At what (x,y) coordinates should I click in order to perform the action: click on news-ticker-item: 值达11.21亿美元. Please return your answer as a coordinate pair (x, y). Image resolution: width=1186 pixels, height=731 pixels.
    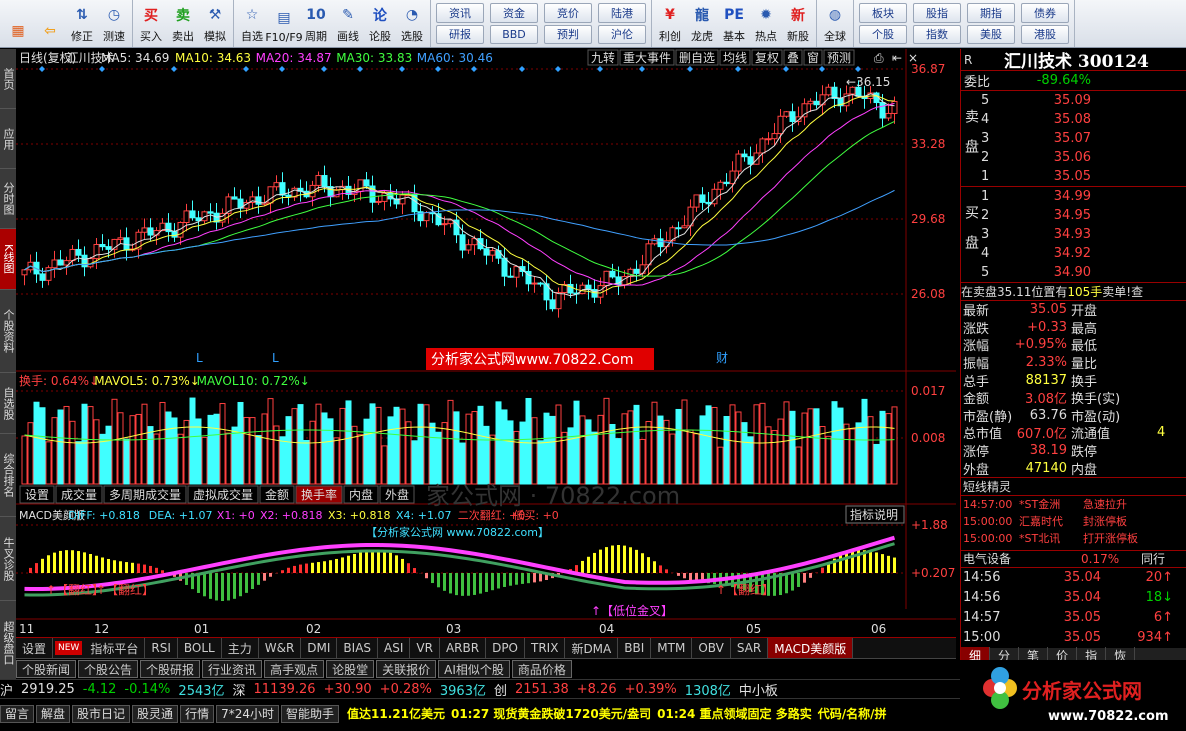
    Looking at the image, I should click on (396, 713).